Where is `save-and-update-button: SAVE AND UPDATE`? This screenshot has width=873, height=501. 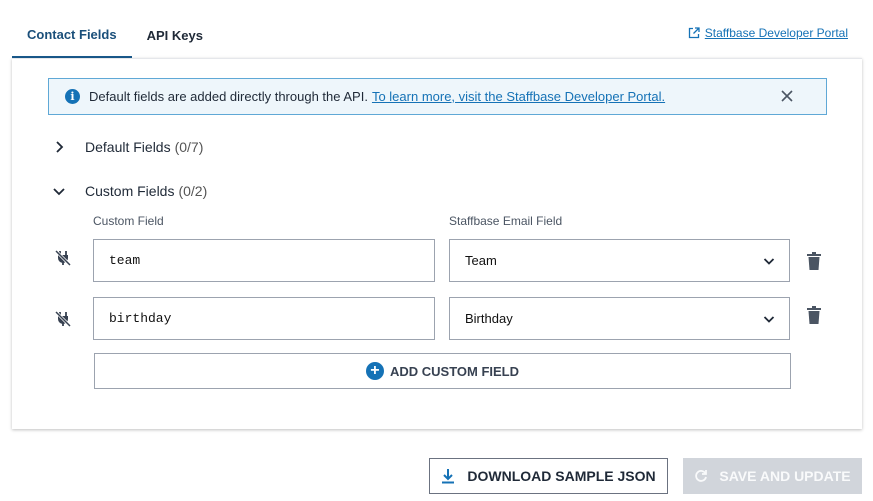
save-and-update-button: SAVE AND UPDATE is located at coordinates (772, 476).